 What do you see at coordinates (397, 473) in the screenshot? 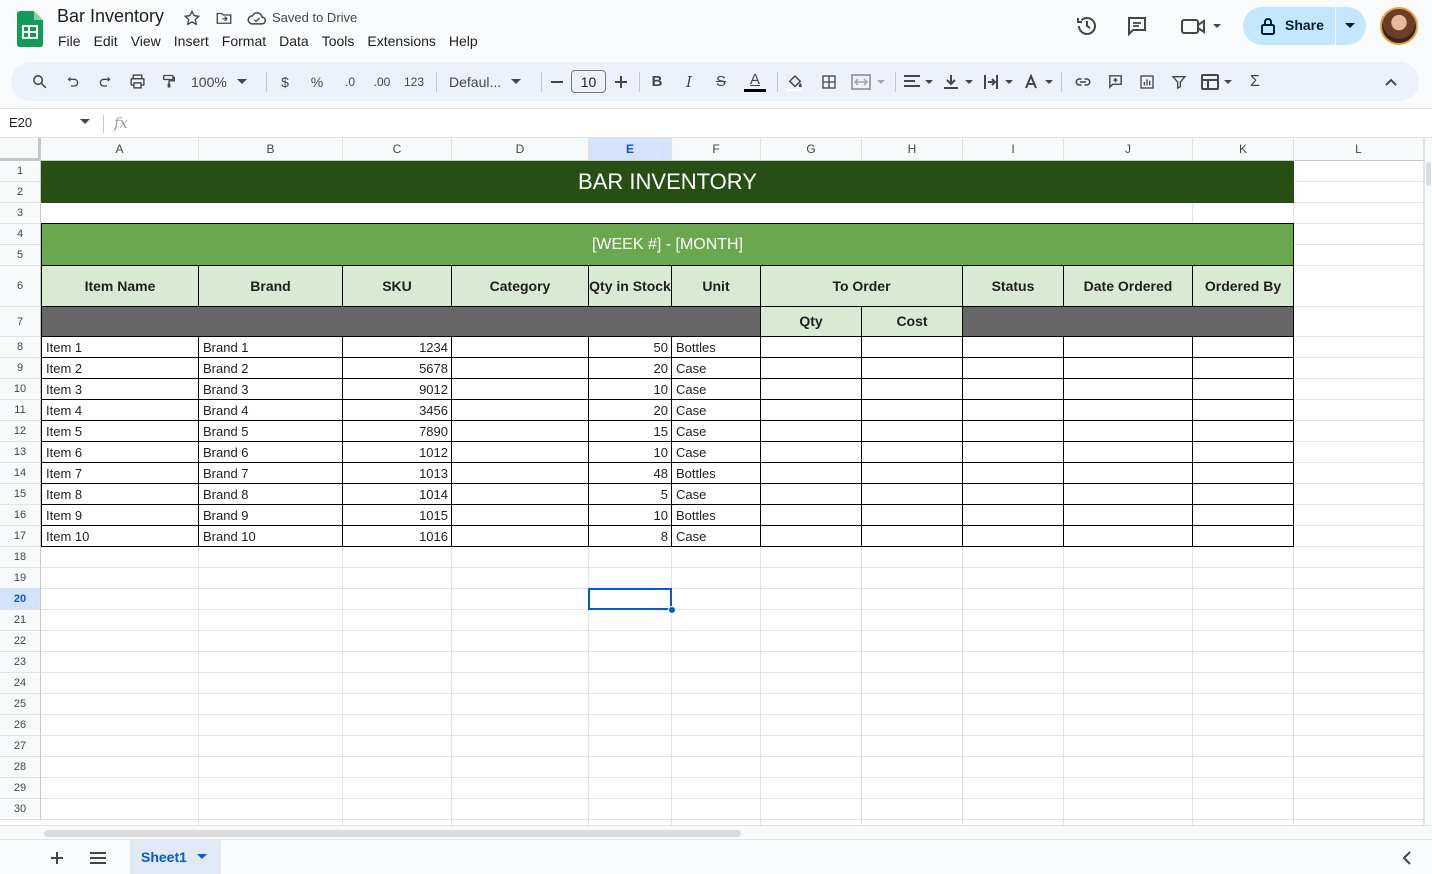
I see `sku-cell: 1013` at bounding box center [397, 473].